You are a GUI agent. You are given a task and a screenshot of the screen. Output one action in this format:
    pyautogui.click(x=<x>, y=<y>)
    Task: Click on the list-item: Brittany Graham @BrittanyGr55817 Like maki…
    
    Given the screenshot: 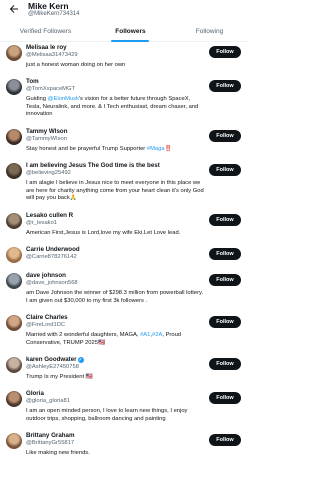 What is the action you would take?
    pyautogui.click(x=124, y=449)
    